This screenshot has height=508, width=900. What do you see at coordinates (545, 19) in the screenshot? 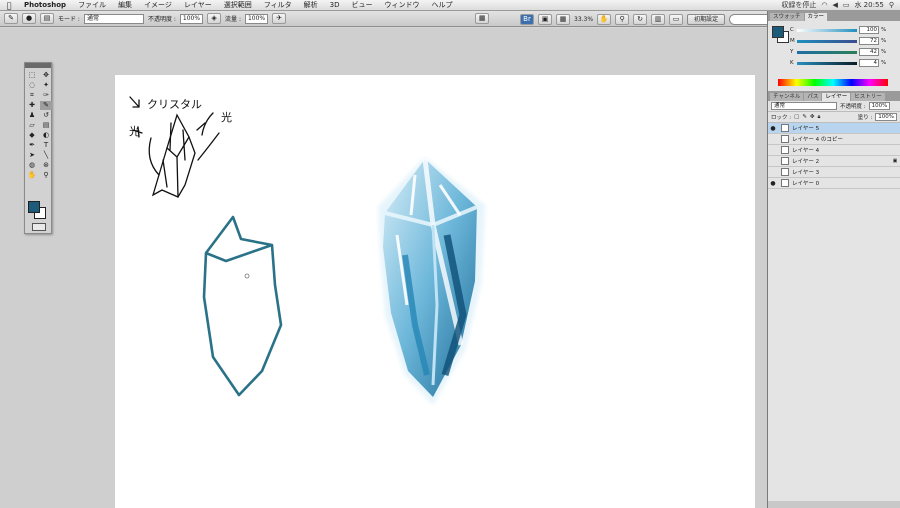
I see `launch-minibridge-icon: ▣` at bounding box center [545, 19].